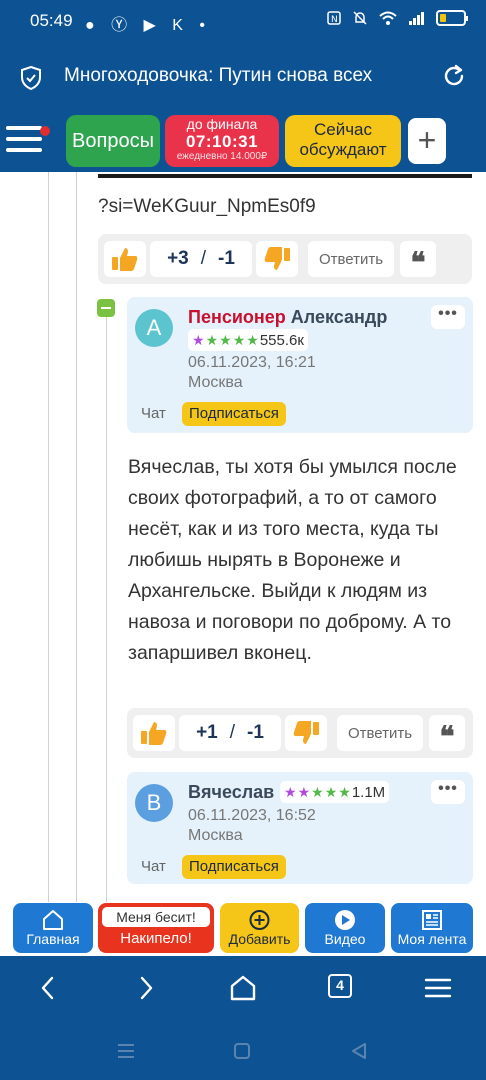 Image resolution: width=486 pixels, height=1080 pixels. What do you see at coordinates (222, 156) in the screenshot?
I see `countdown-sub: ежедневно 14.000₽` at bounding box center [222, 156].